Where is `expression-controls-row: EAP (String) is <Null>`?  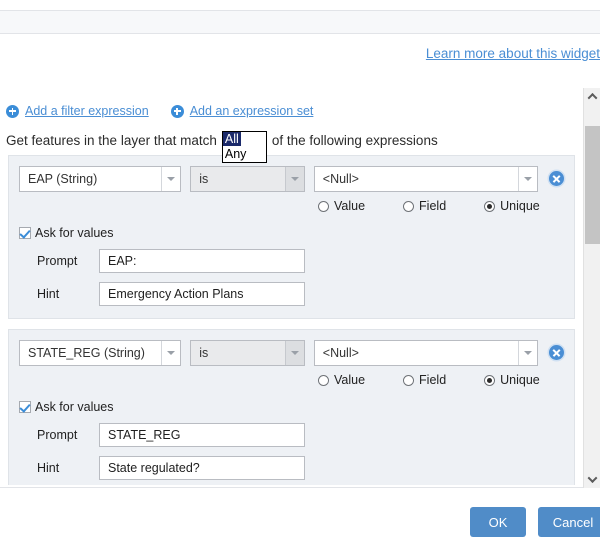 expression-controls-row: EAP (String) is <Null> is located at coordinates (291, 179).